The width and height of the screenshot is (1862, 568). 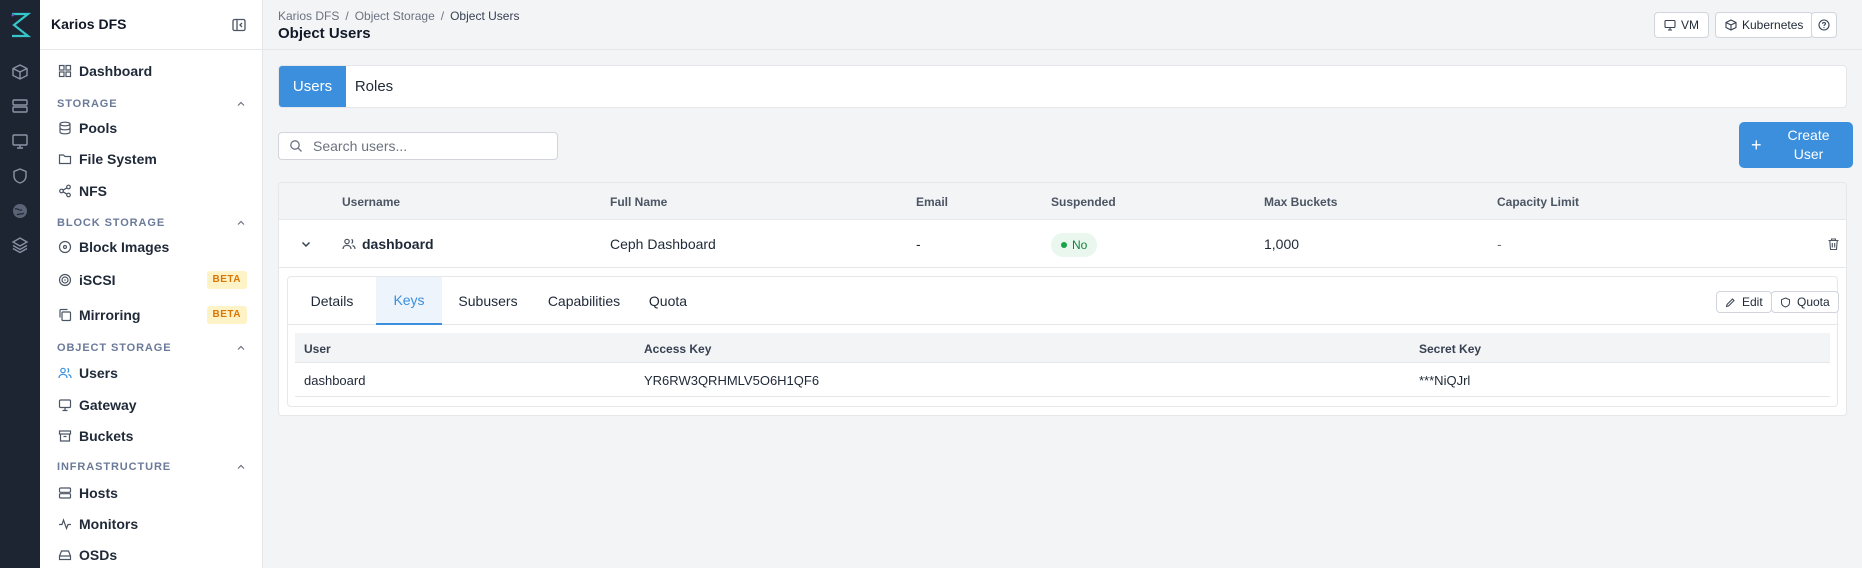 I want to click on sidebar-item-nfs: NFS, so click(x=151, y=191).